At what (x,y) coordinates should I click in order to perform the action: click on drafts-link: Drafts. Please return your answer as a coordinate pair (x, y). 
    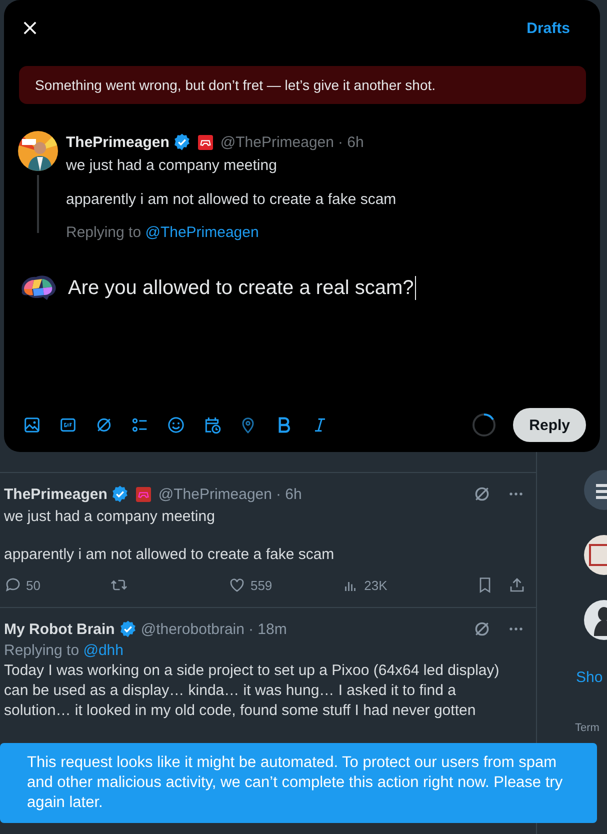
    Looking at the image, I should click on (548, 28).